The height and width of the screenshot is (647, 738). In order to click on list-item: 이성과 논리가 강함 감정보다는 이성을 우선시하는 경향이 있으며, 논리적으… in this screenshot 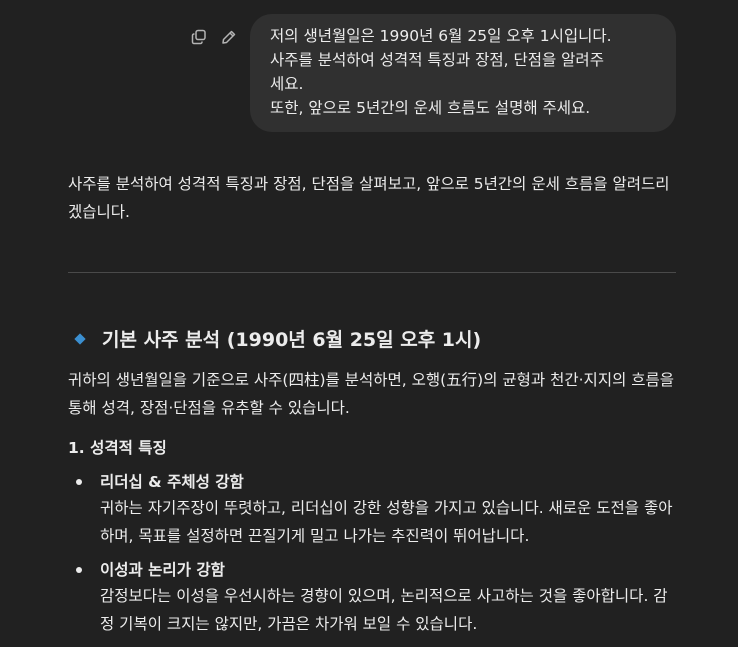, I will do `click(372, 598)`.